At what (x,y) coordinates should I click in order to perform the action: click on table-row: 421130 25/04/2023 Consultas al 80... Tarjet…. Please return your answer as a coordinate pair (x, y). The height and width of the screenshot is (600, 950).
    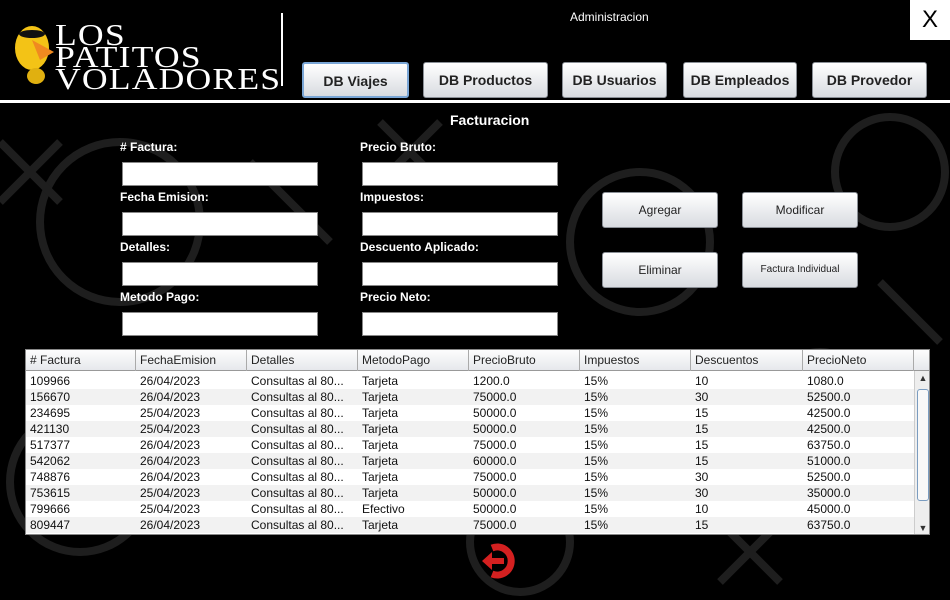
    Looking at the image, I should click on (470, 429).